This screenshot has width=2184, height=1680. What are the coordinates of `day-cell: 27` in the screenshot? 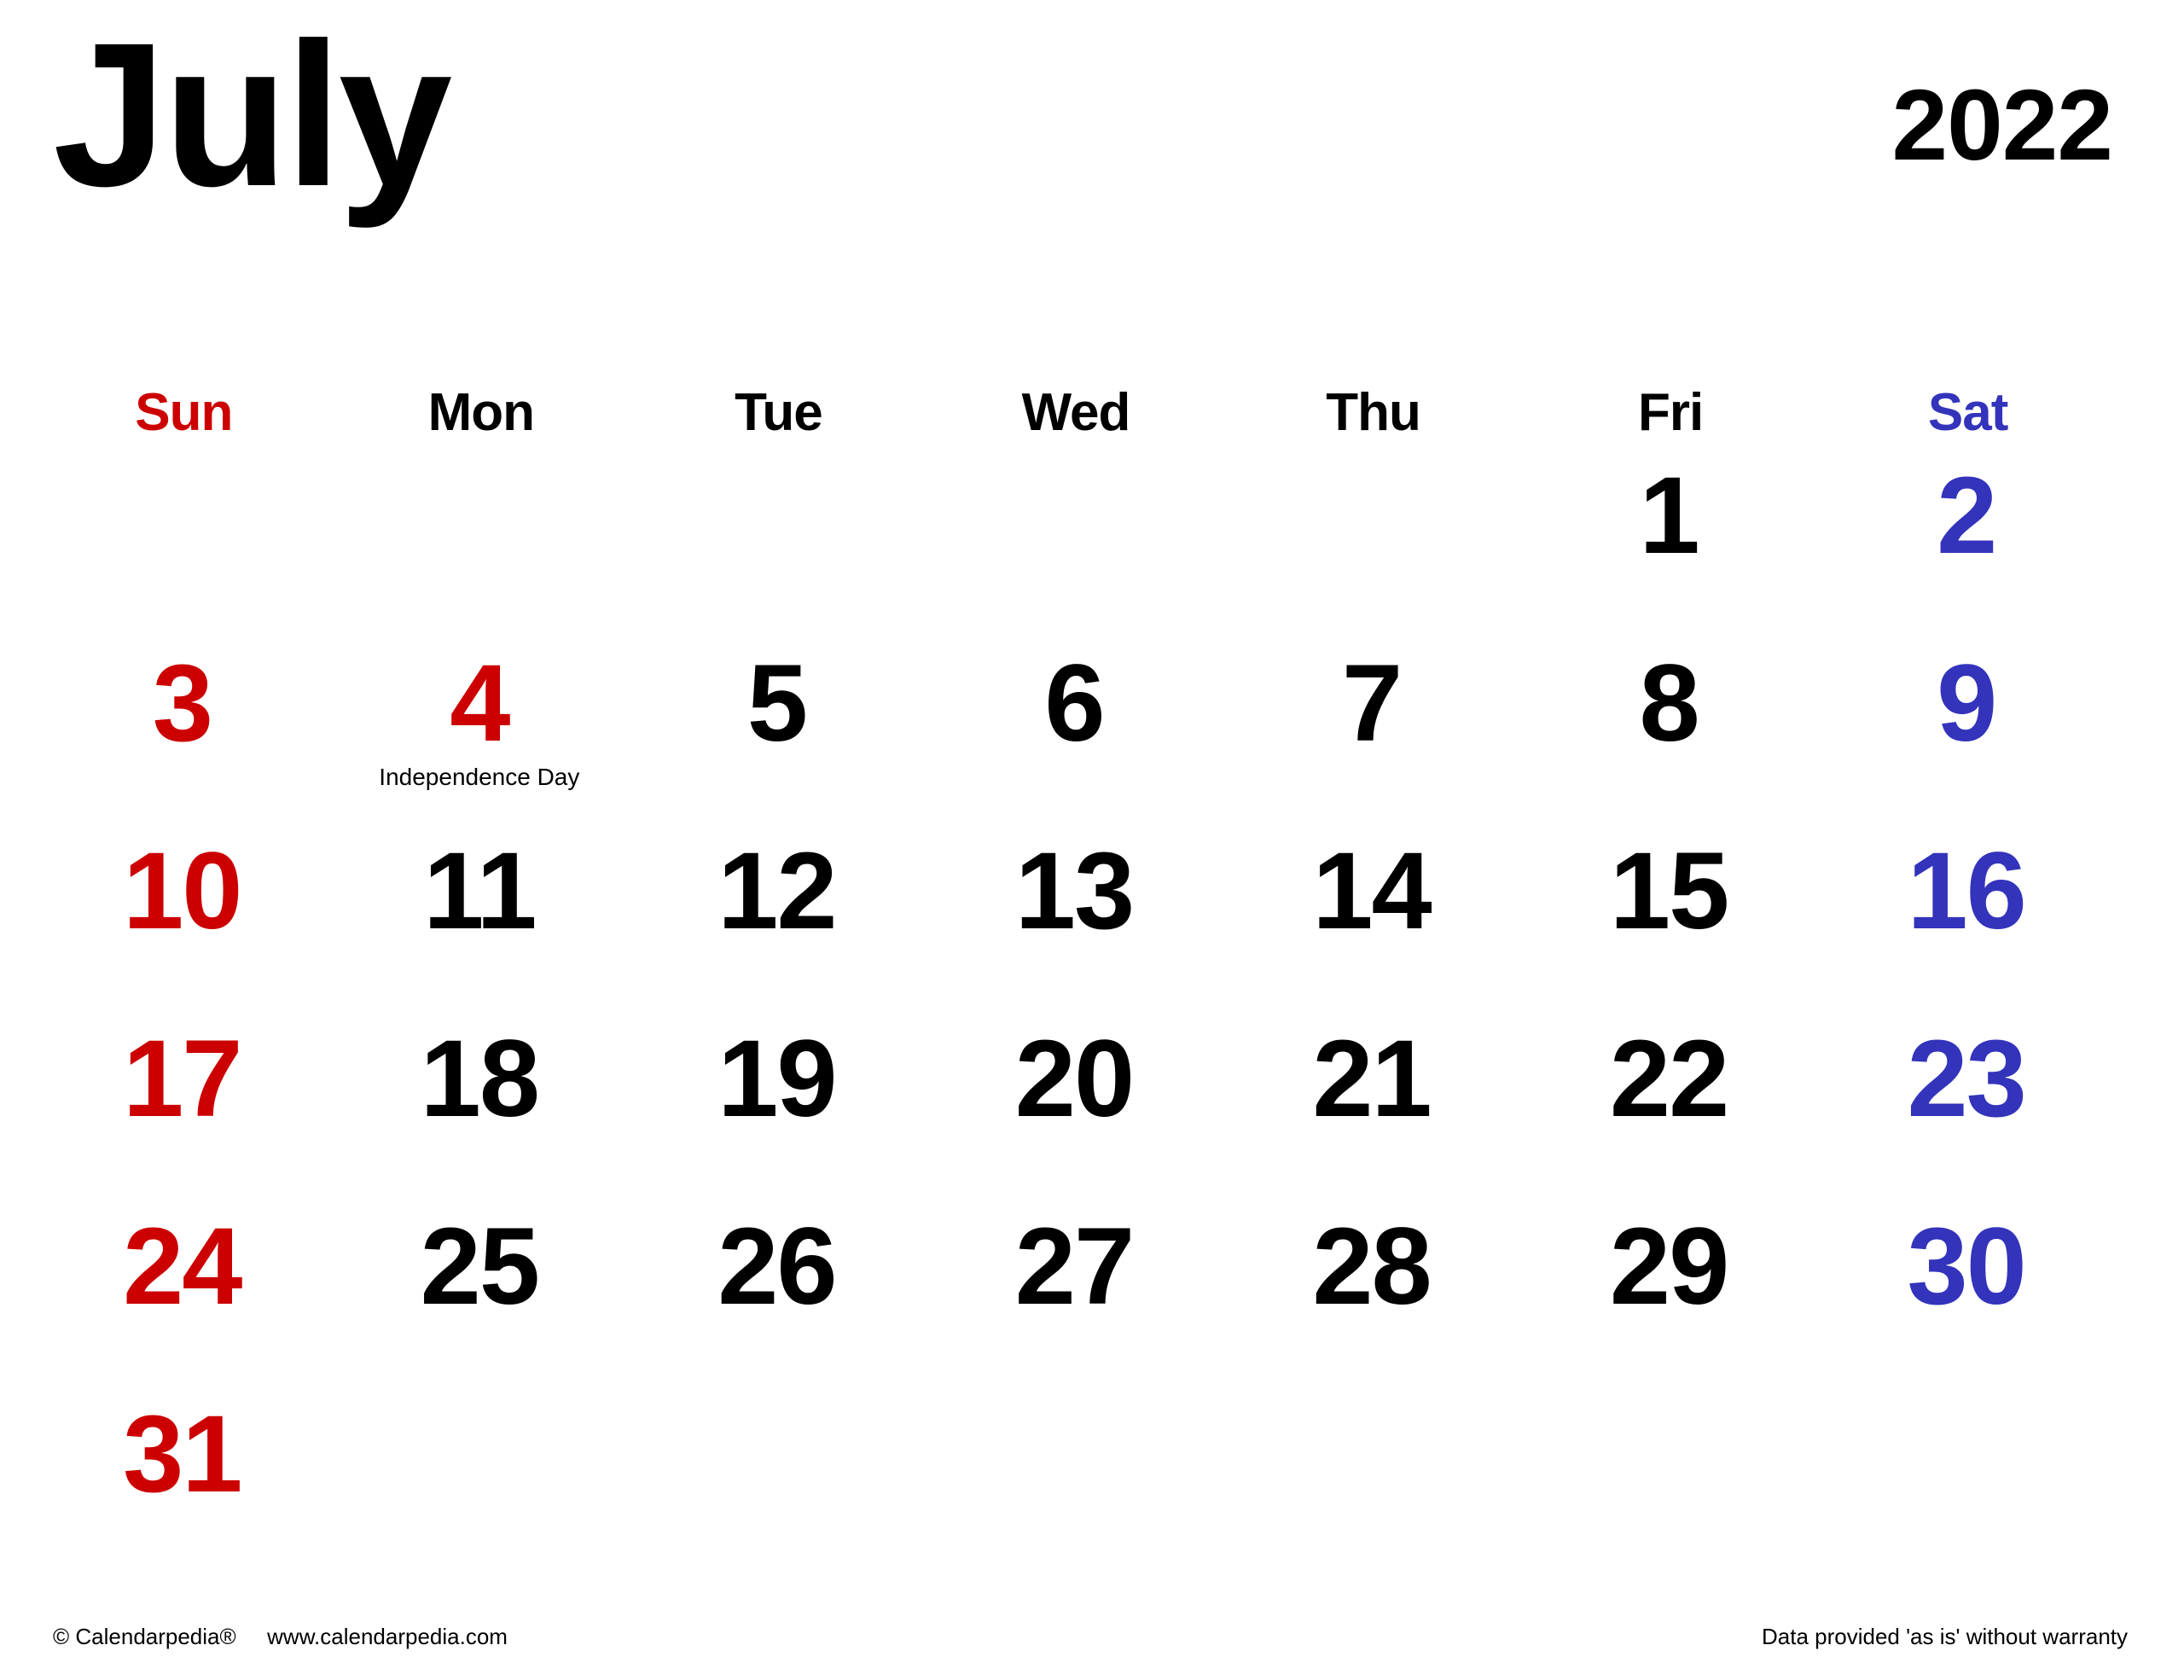 It's located at (1081, 1297).